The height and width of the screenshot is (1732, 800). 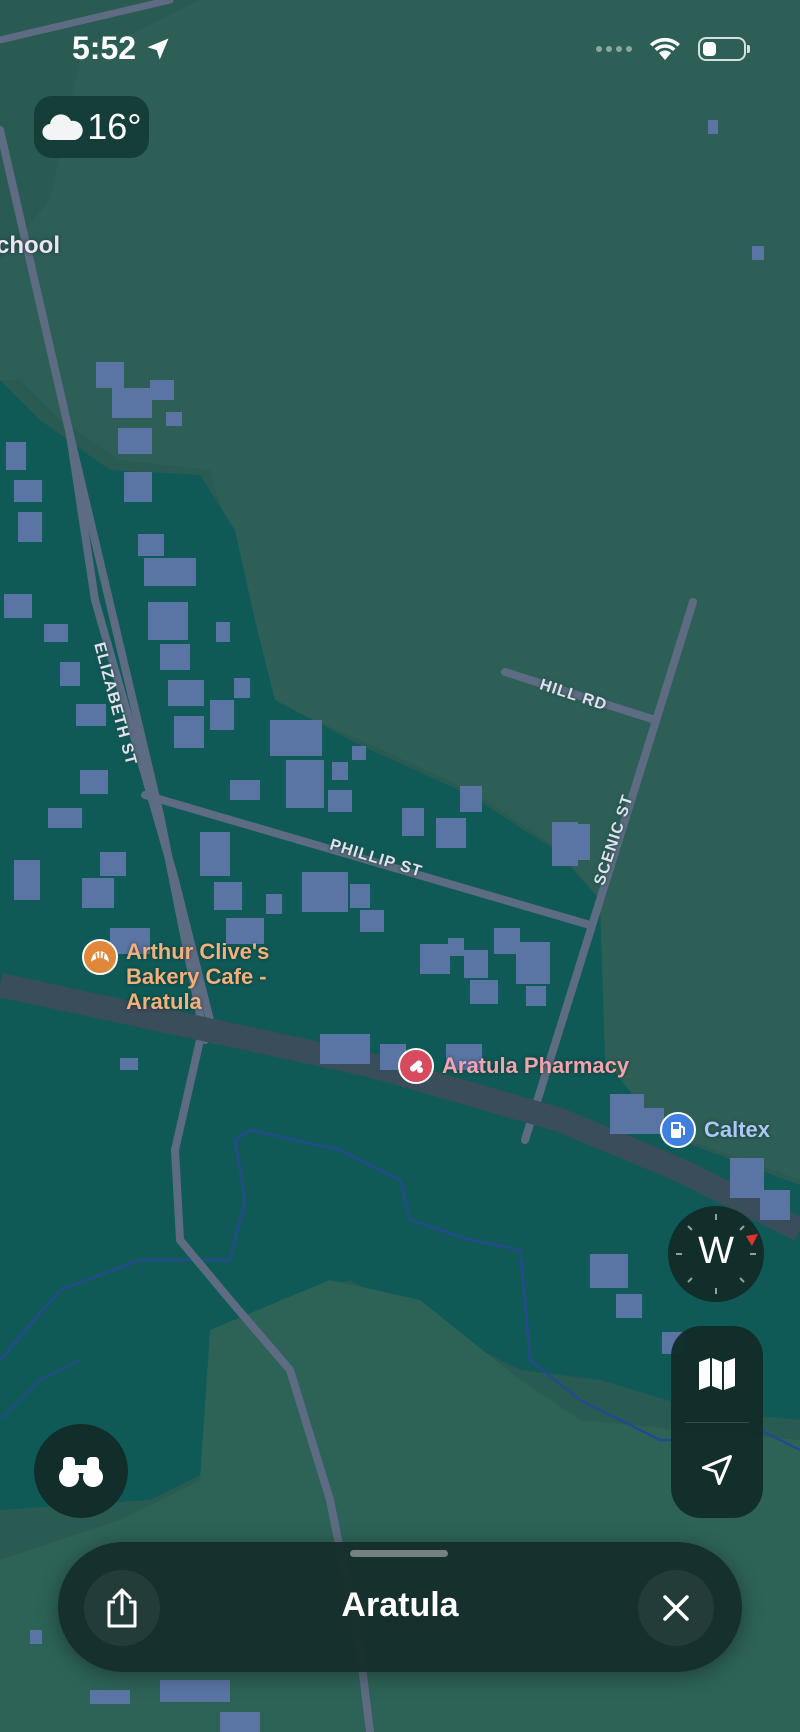 I want to click on binoculars-icon, so click(x=81, y=1472).